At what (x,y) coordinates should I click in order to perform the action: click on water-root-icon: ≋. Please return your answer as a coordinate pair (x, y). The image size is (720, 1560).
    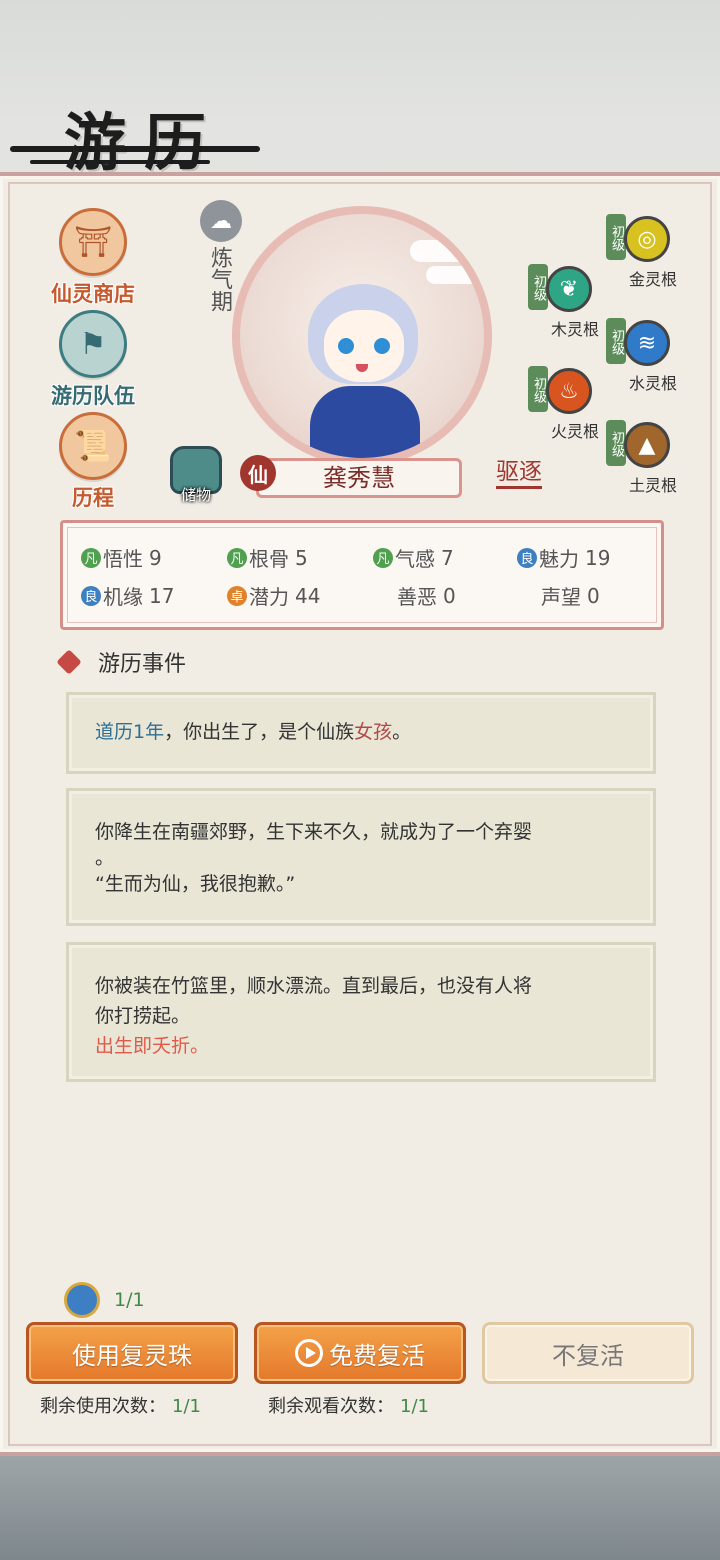
    Looking at the image, I should click on (647, 343).